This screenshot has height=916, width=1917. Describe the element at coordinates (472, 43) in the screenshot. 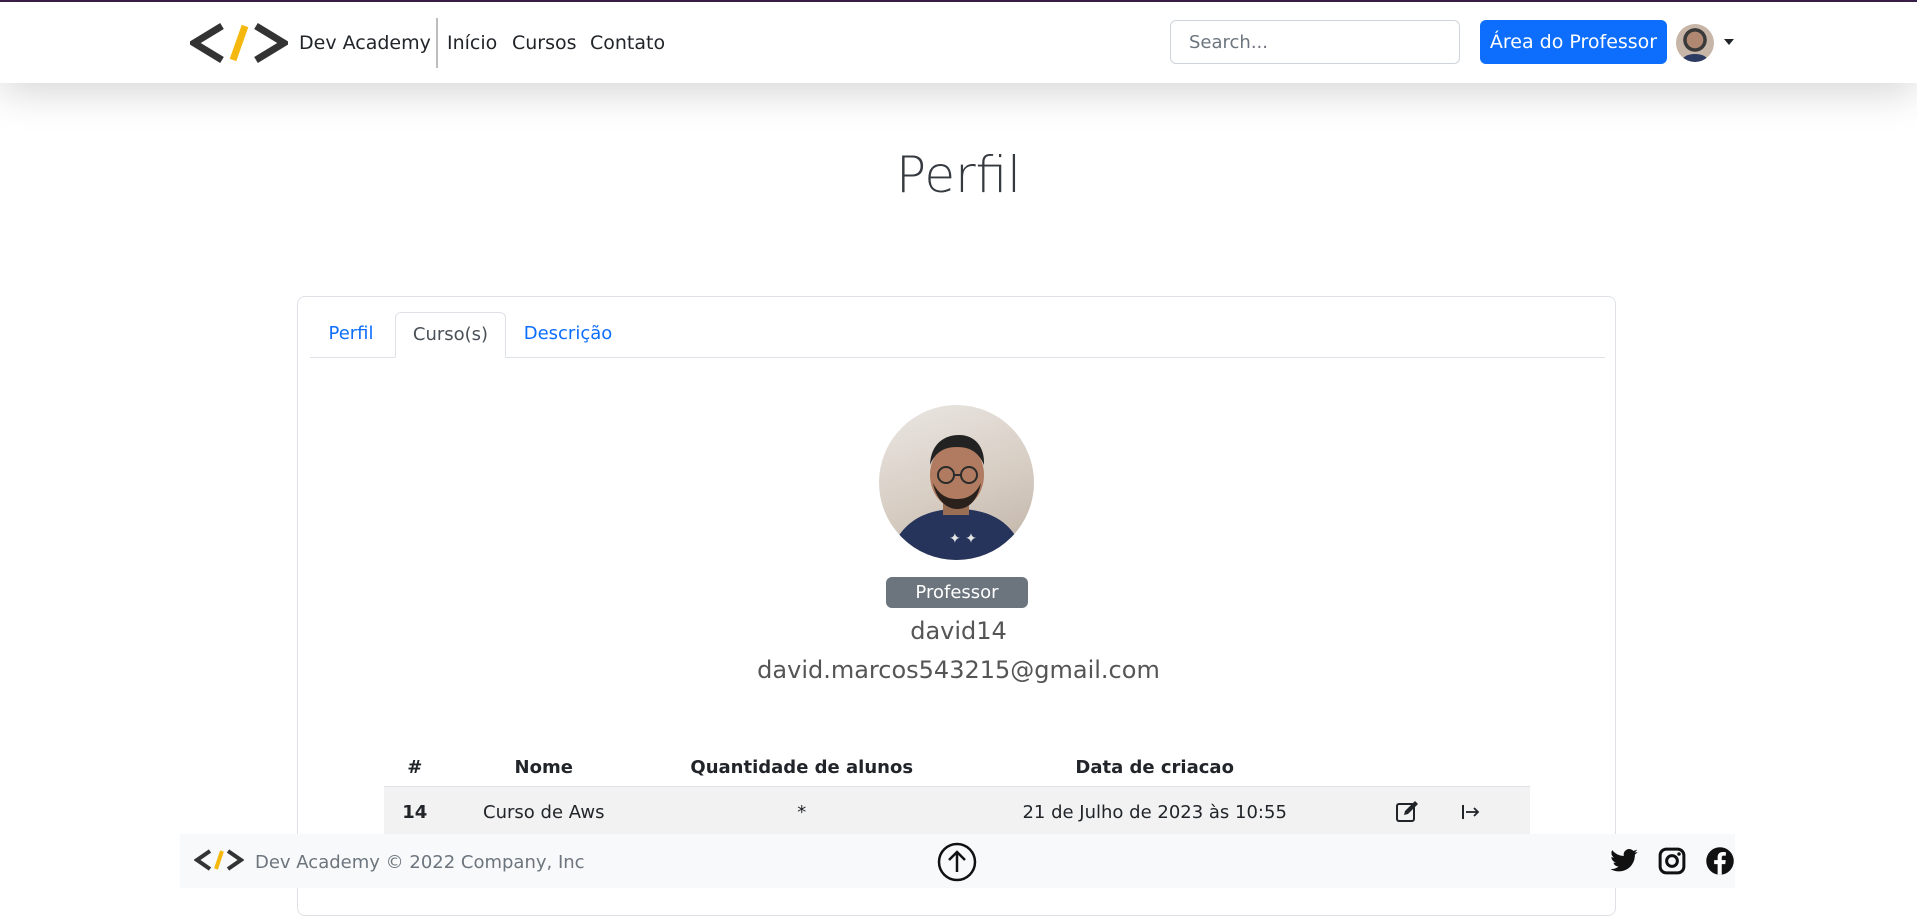

I see `nav-link-inicio: Início` at that location.